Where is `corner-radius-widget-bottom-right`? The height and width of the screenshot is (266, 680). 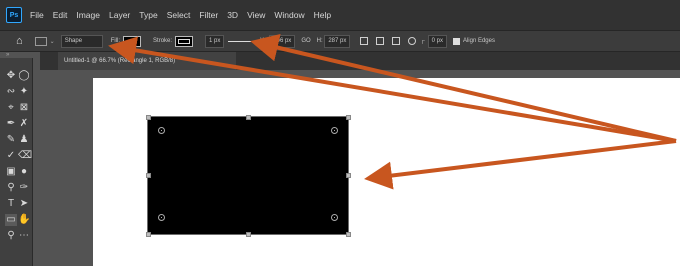
corner-radius-widget-bottom-right is located at coordinates (334, 217).